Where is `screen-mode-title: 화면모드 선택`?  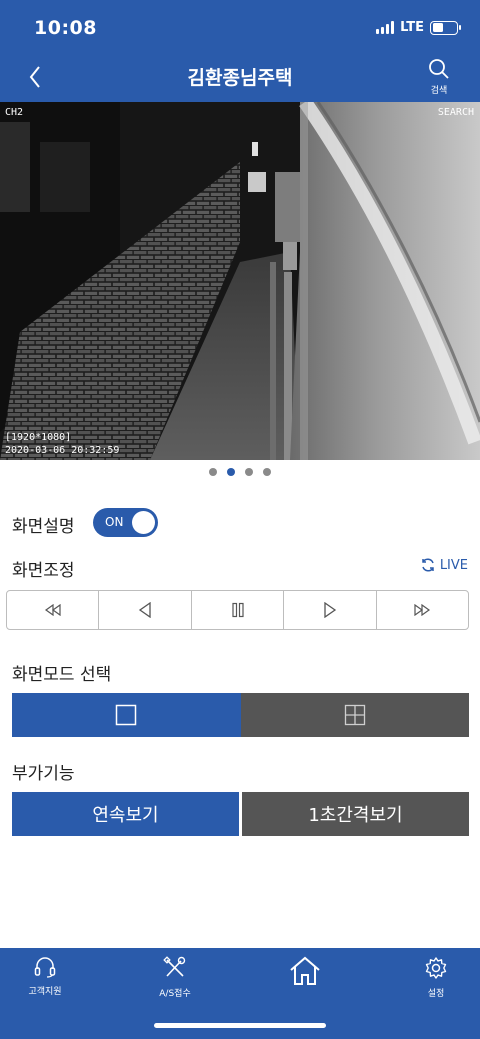
screen-mode-title: 화면모드 선택 is located at coordinates (62, 675).